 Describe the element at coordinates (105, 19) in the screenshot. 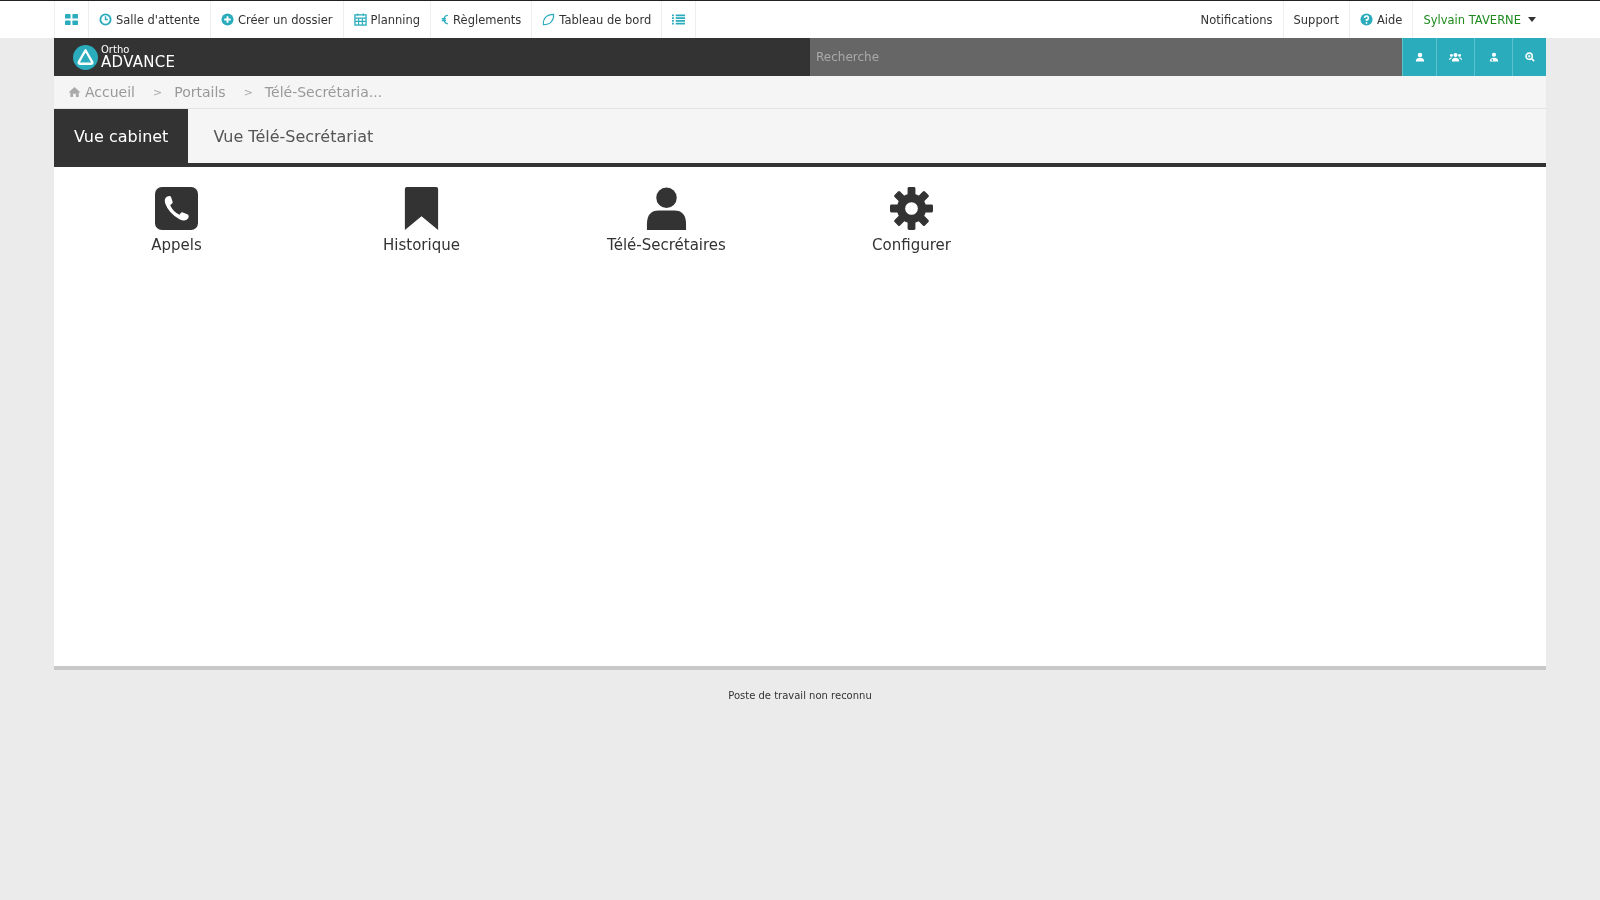

I see `clock-icon` at that location.